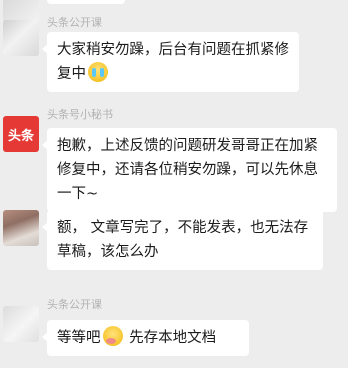 Image resolution: width=348 pixels, height=368 pixels. I want to click on message-bubble: 等等吧 先存本地文档, so click(145, 338).